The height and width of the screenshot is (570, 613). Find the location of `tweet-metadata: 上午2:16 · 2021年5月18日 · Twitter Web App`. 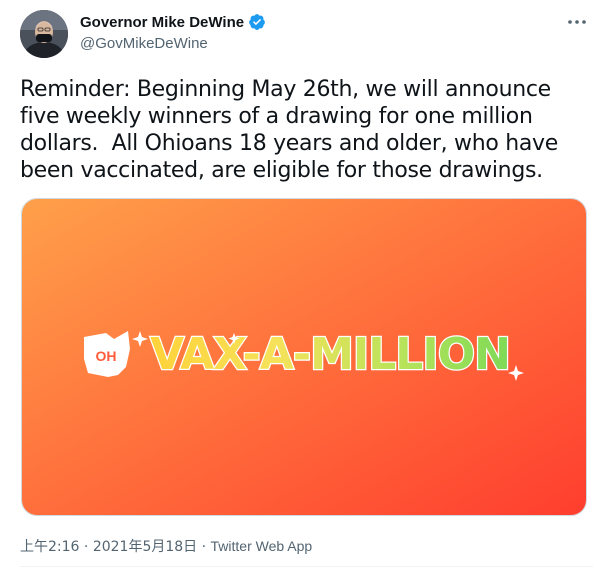

tweet-metadata: 上午2:16 · 2021年5月18日 · Twitter Web App is located at coordinates (166, 546).